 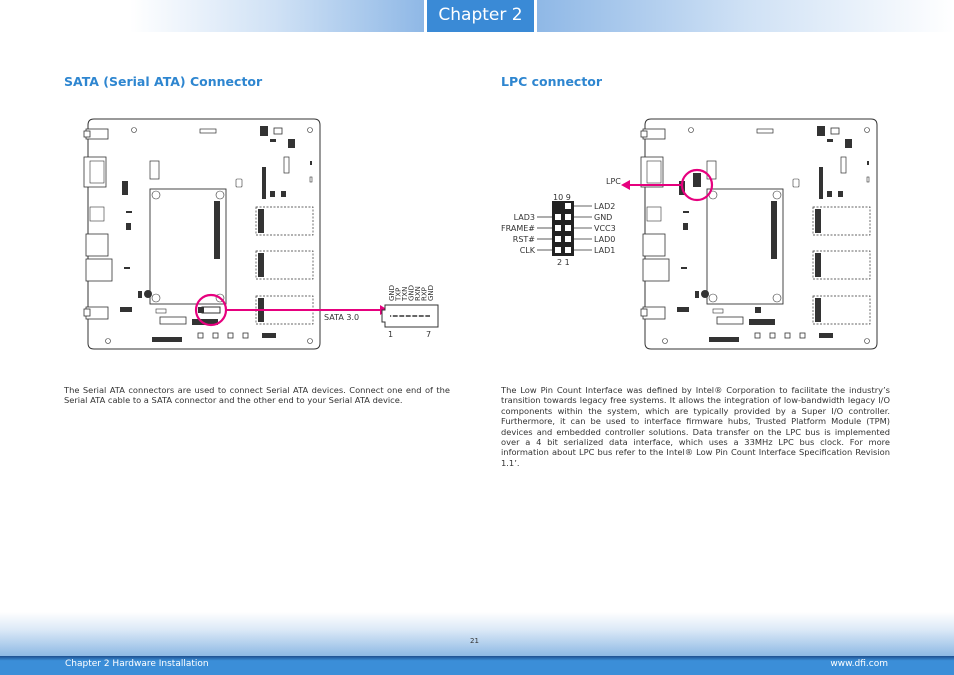 I want to click on footer-website-link: www.dfi.com, so click(x=859, y=664).